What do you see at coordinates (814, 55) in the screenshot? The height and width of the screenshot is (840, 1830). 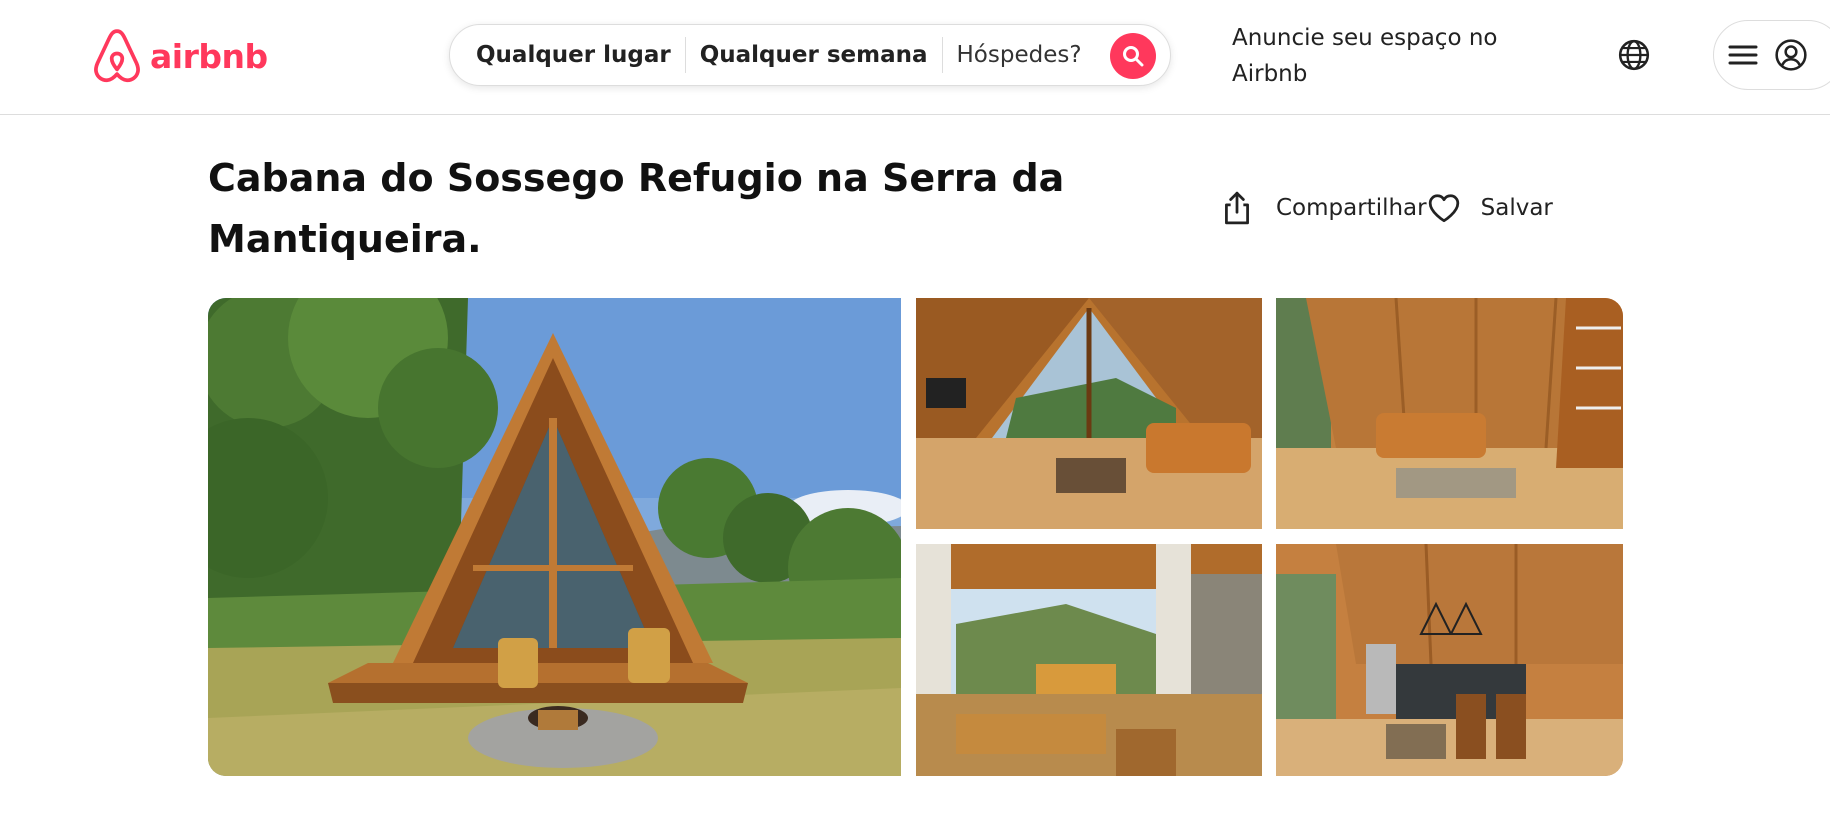 I see `search-week: Qualquer semana` at bounding box center [814, 55].